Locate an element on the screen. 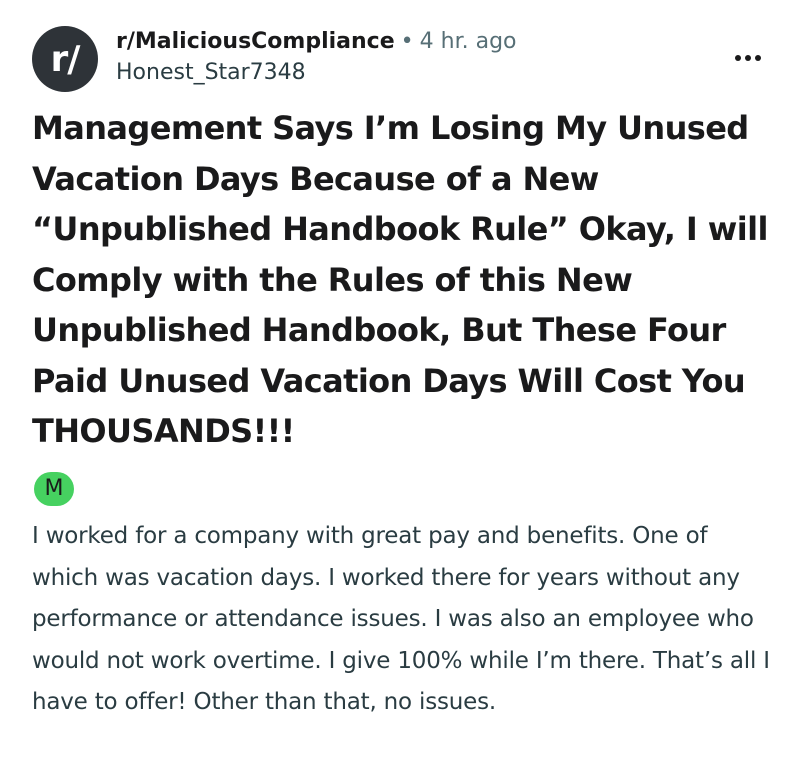 The height and width of the screenshot is (780, 800). more-options-button is located at coordinates (748, 58).